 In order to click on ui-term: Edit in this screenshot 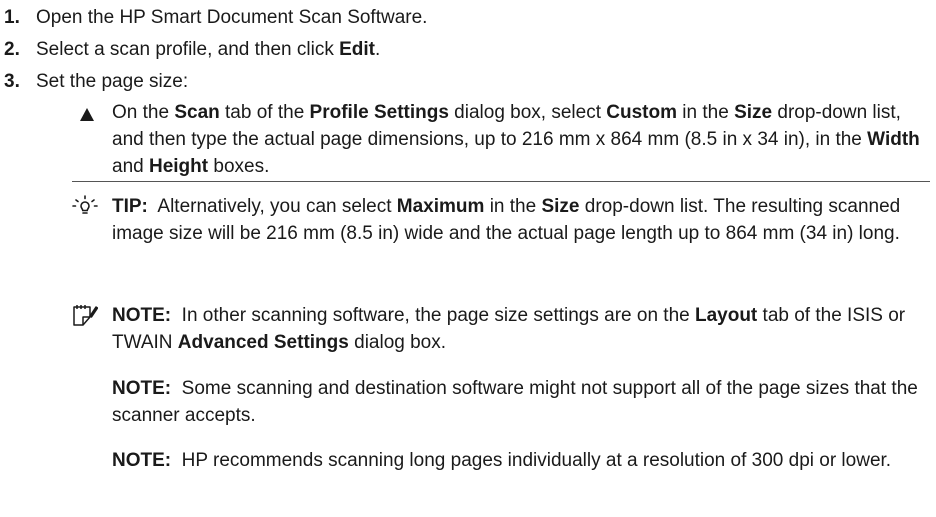, I will do `click(357, 49)`.